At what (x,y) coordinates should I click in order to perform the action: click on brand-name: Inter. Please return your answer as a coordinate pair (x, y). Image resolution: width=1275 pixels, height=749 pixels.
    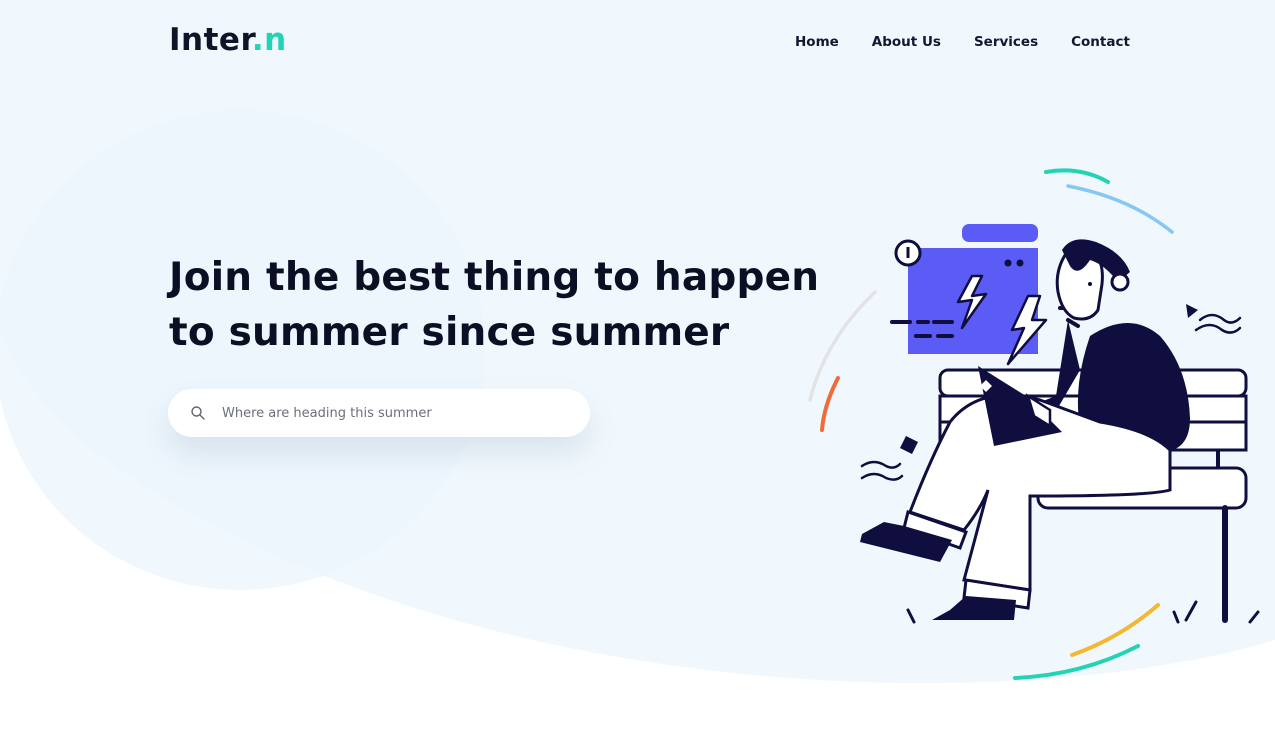
    Looking at the image, I should click on (210, 40).